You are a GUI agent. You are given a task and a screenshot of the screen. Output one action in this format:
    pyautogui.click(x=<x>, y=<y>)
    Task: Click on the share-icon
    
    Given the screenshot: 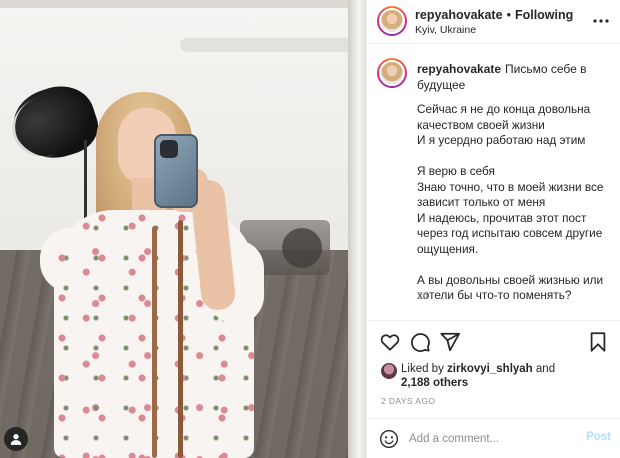 What is the action you would take?
    pyautogui.click(x=450, y=342)
    